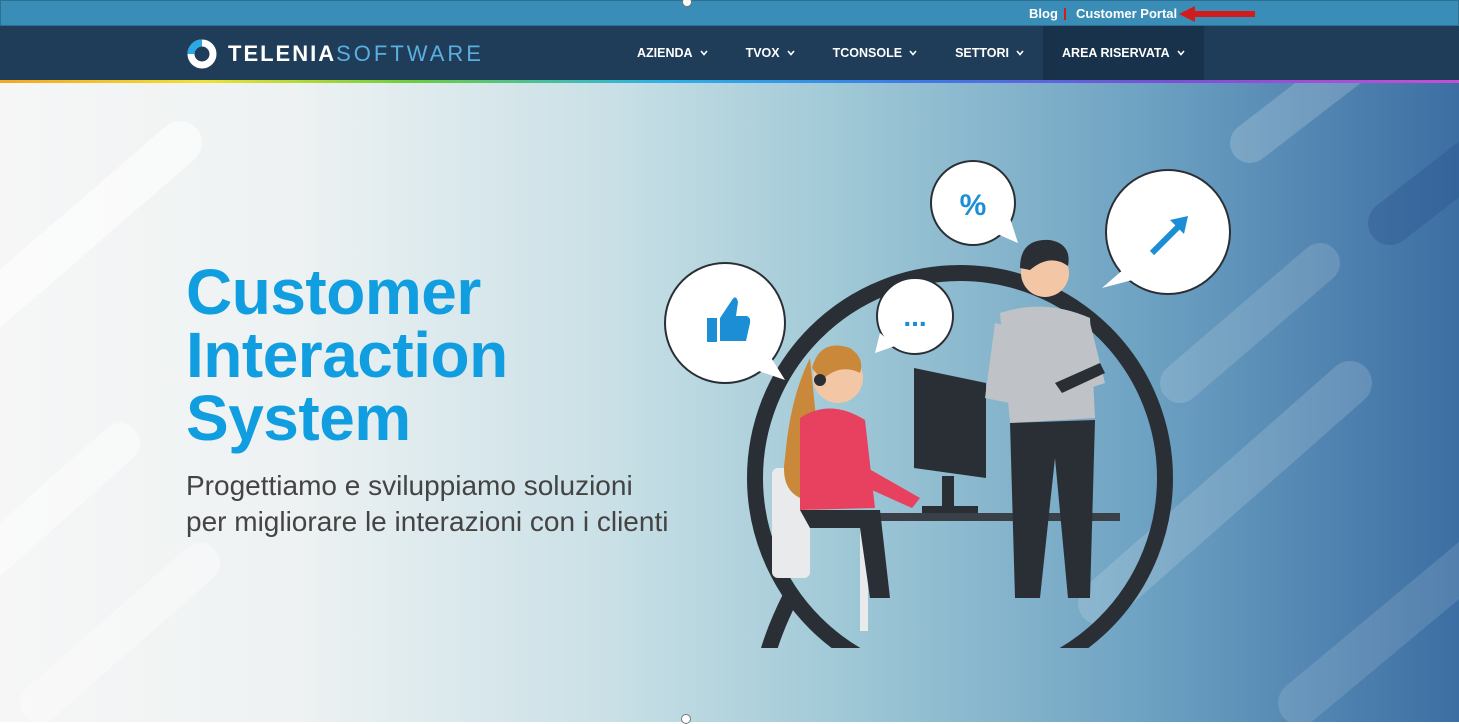 This screenshot has width=1459, height=724. Describe the element at coordinates (1126, 13) in the screenshot. I see `customer-portal-link: Customer Portal` at that location.